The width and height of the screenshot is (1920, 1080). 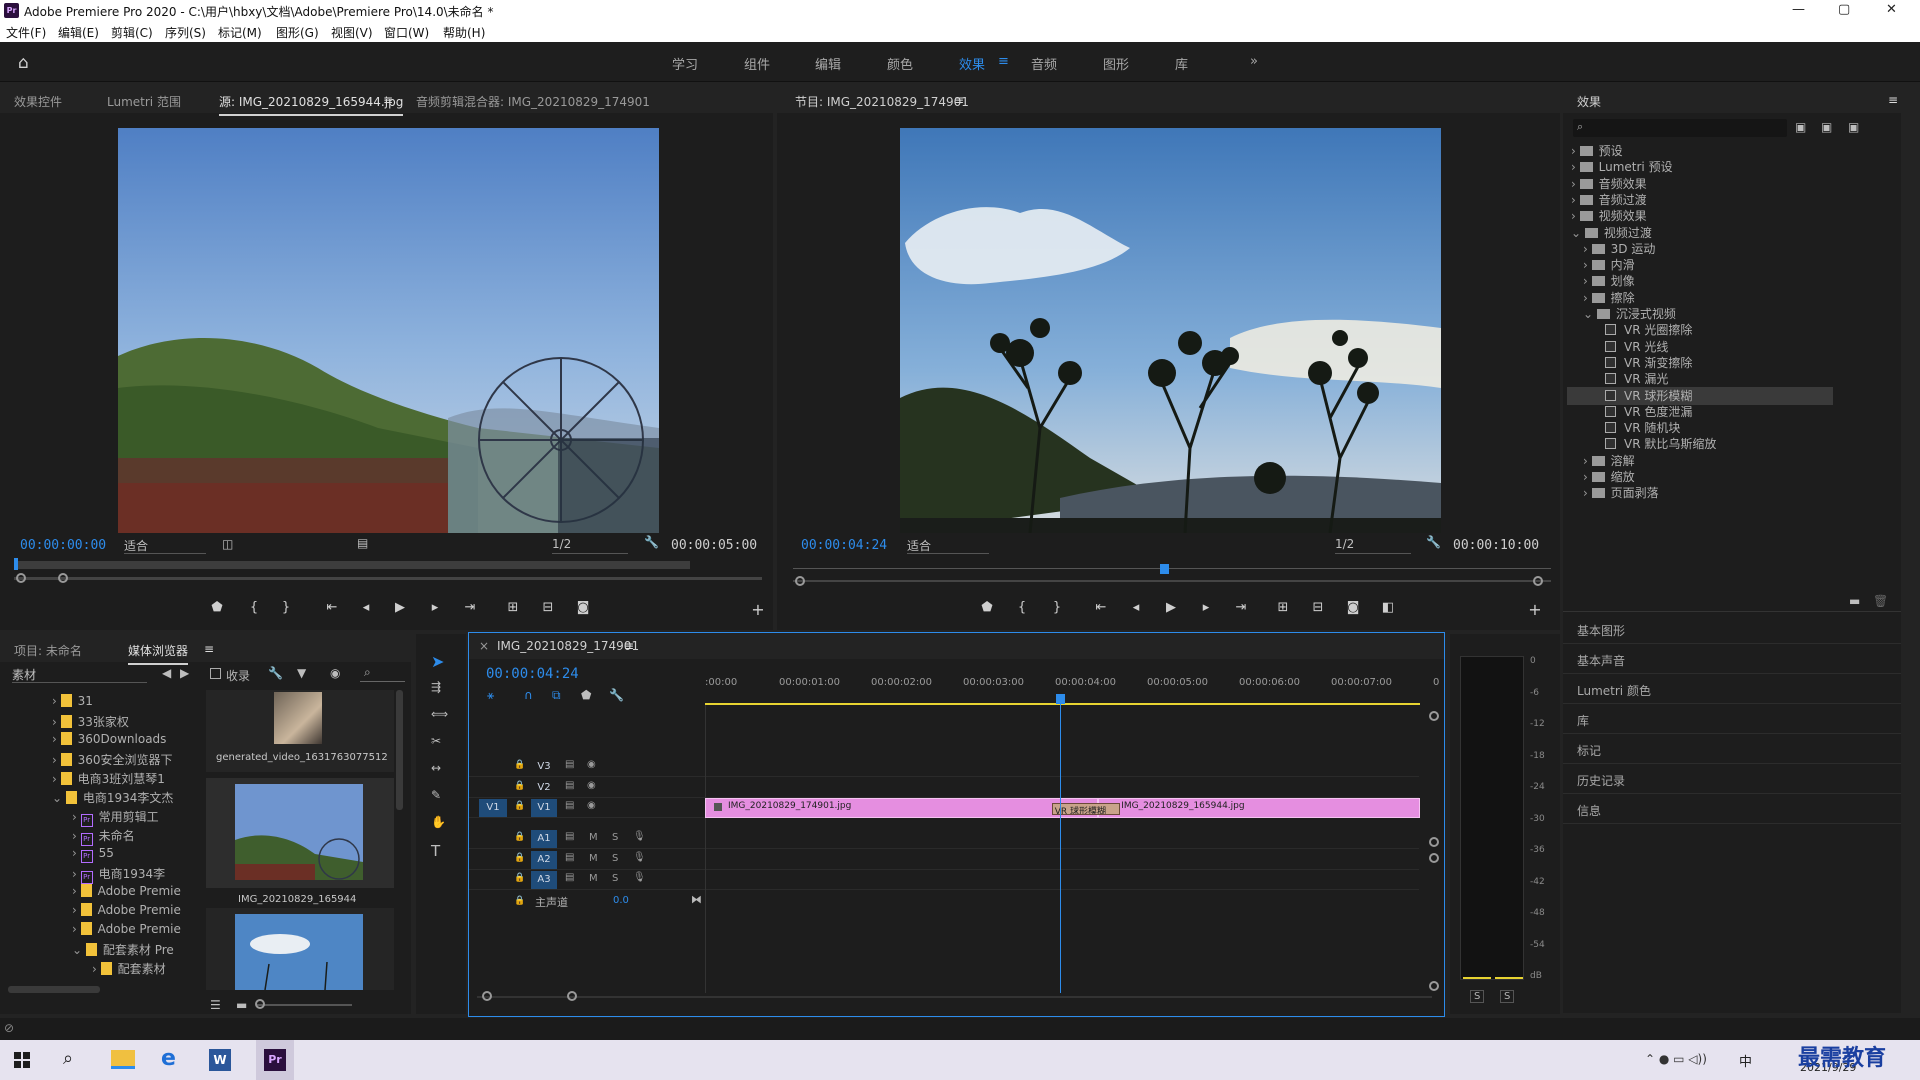 I want to click on project-tab-menu-icon: ≡, so click(x=209, y=649).